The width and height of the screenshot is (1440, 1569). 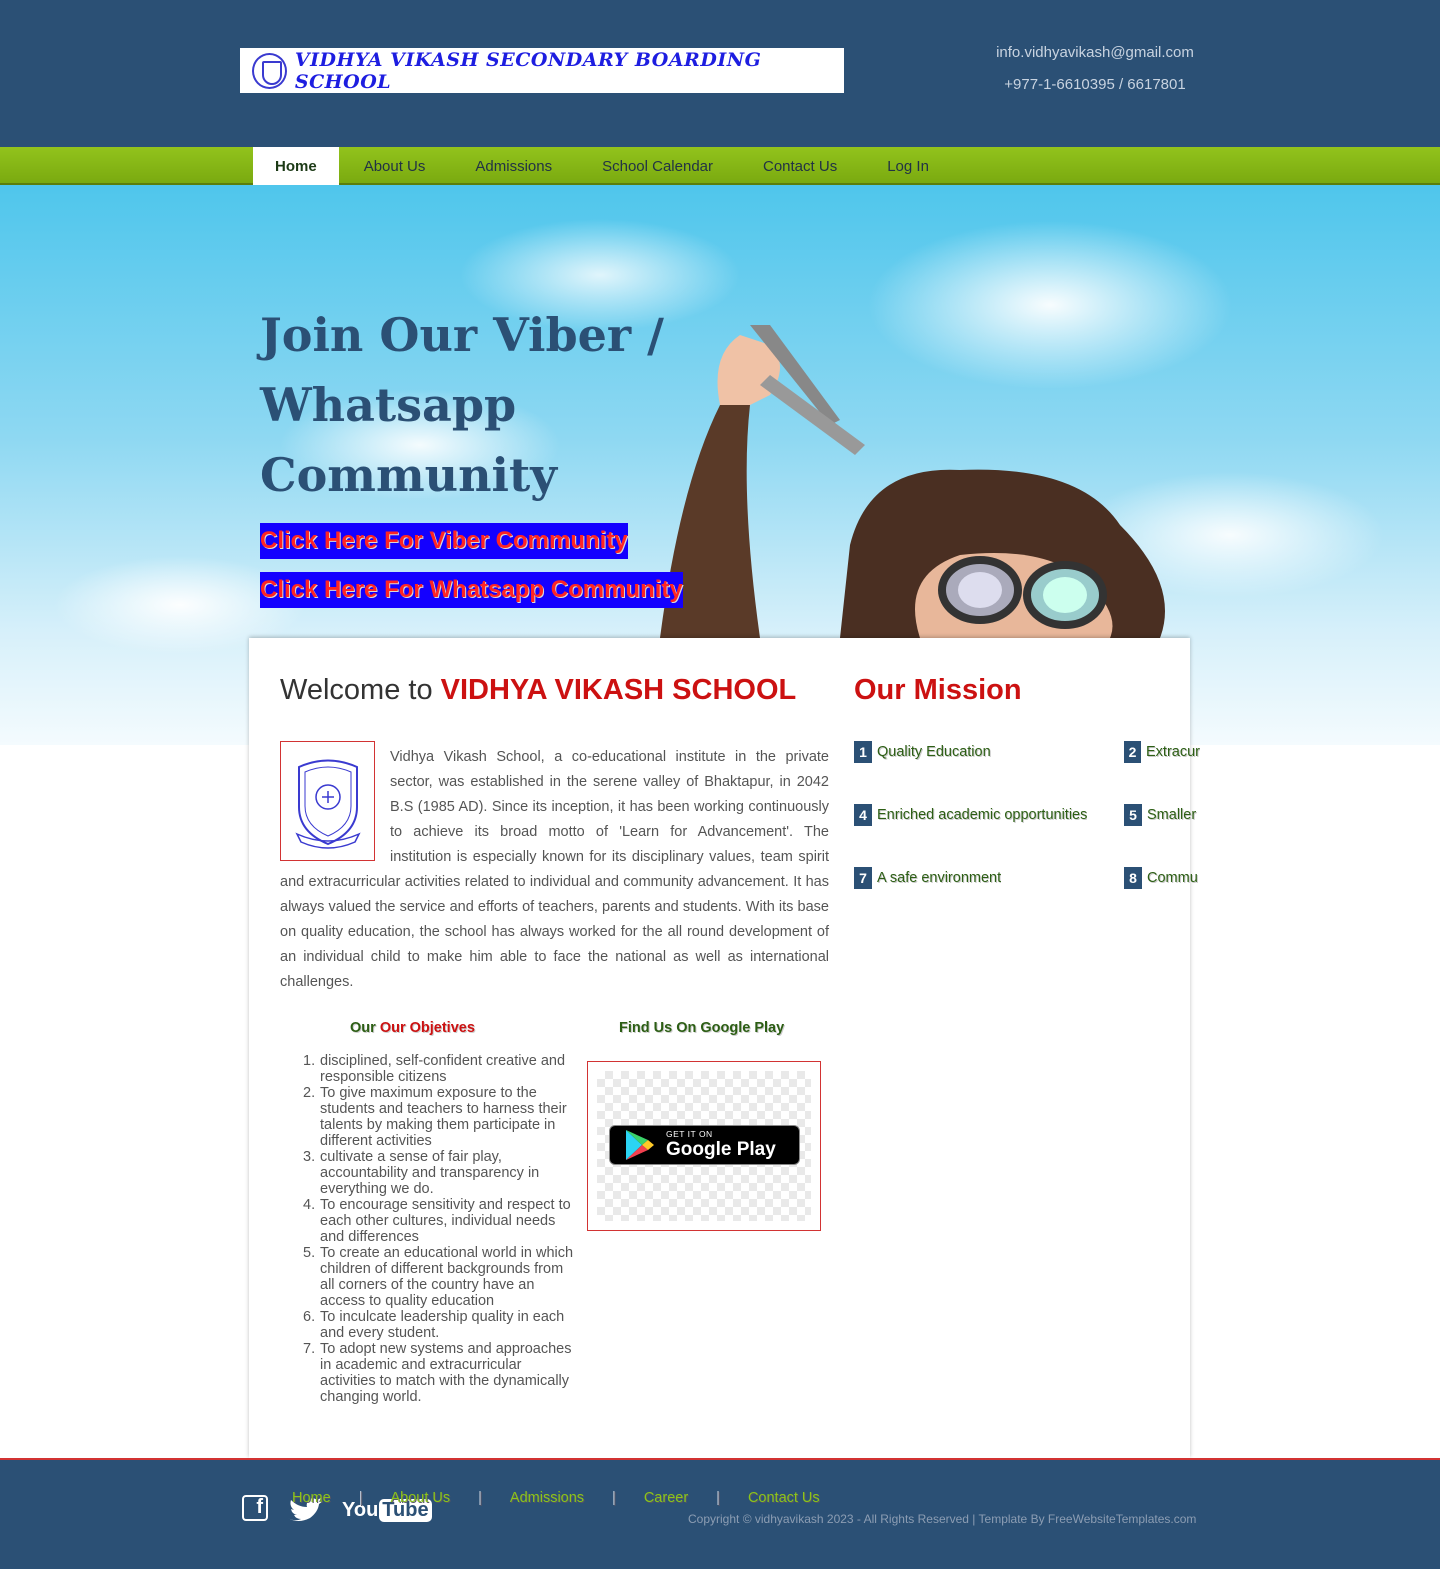 I want to click on welcome-prefix: Welcome to, so click(x=360, y=690).